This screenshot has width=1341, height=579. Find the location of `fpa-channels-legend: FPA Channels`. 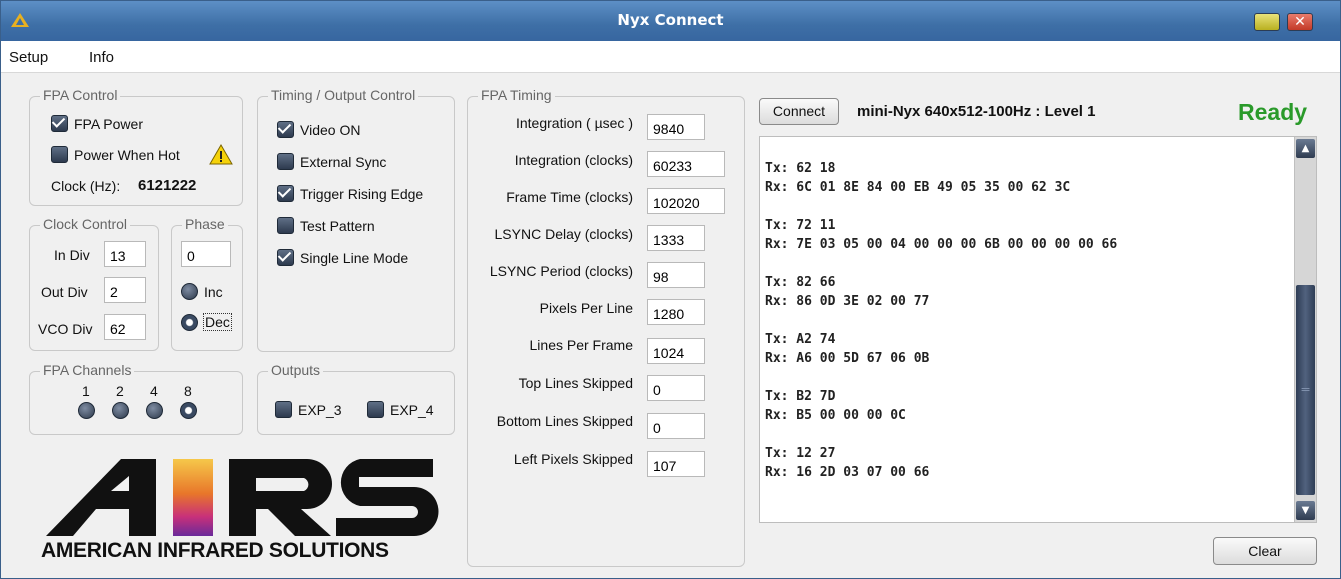

fpa-channels-legend: FPA Channels is located at coordinates (87, 370).